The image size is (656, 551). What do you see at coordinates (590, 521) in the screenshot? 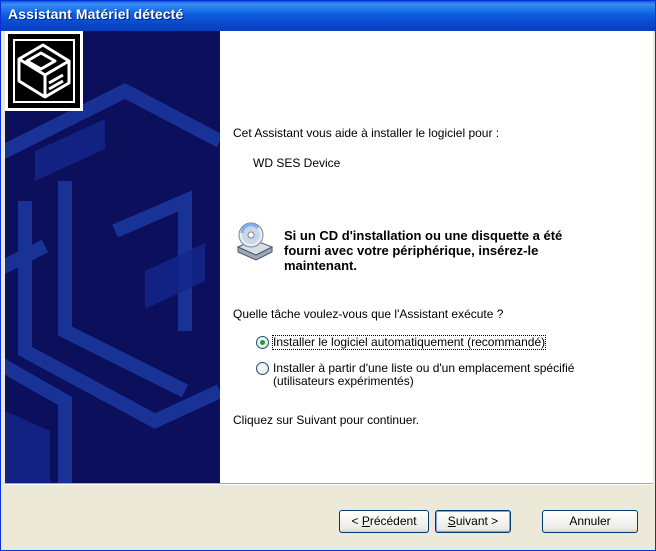
I see `cancel-button: Annuler` at bounding box center [590, 521].